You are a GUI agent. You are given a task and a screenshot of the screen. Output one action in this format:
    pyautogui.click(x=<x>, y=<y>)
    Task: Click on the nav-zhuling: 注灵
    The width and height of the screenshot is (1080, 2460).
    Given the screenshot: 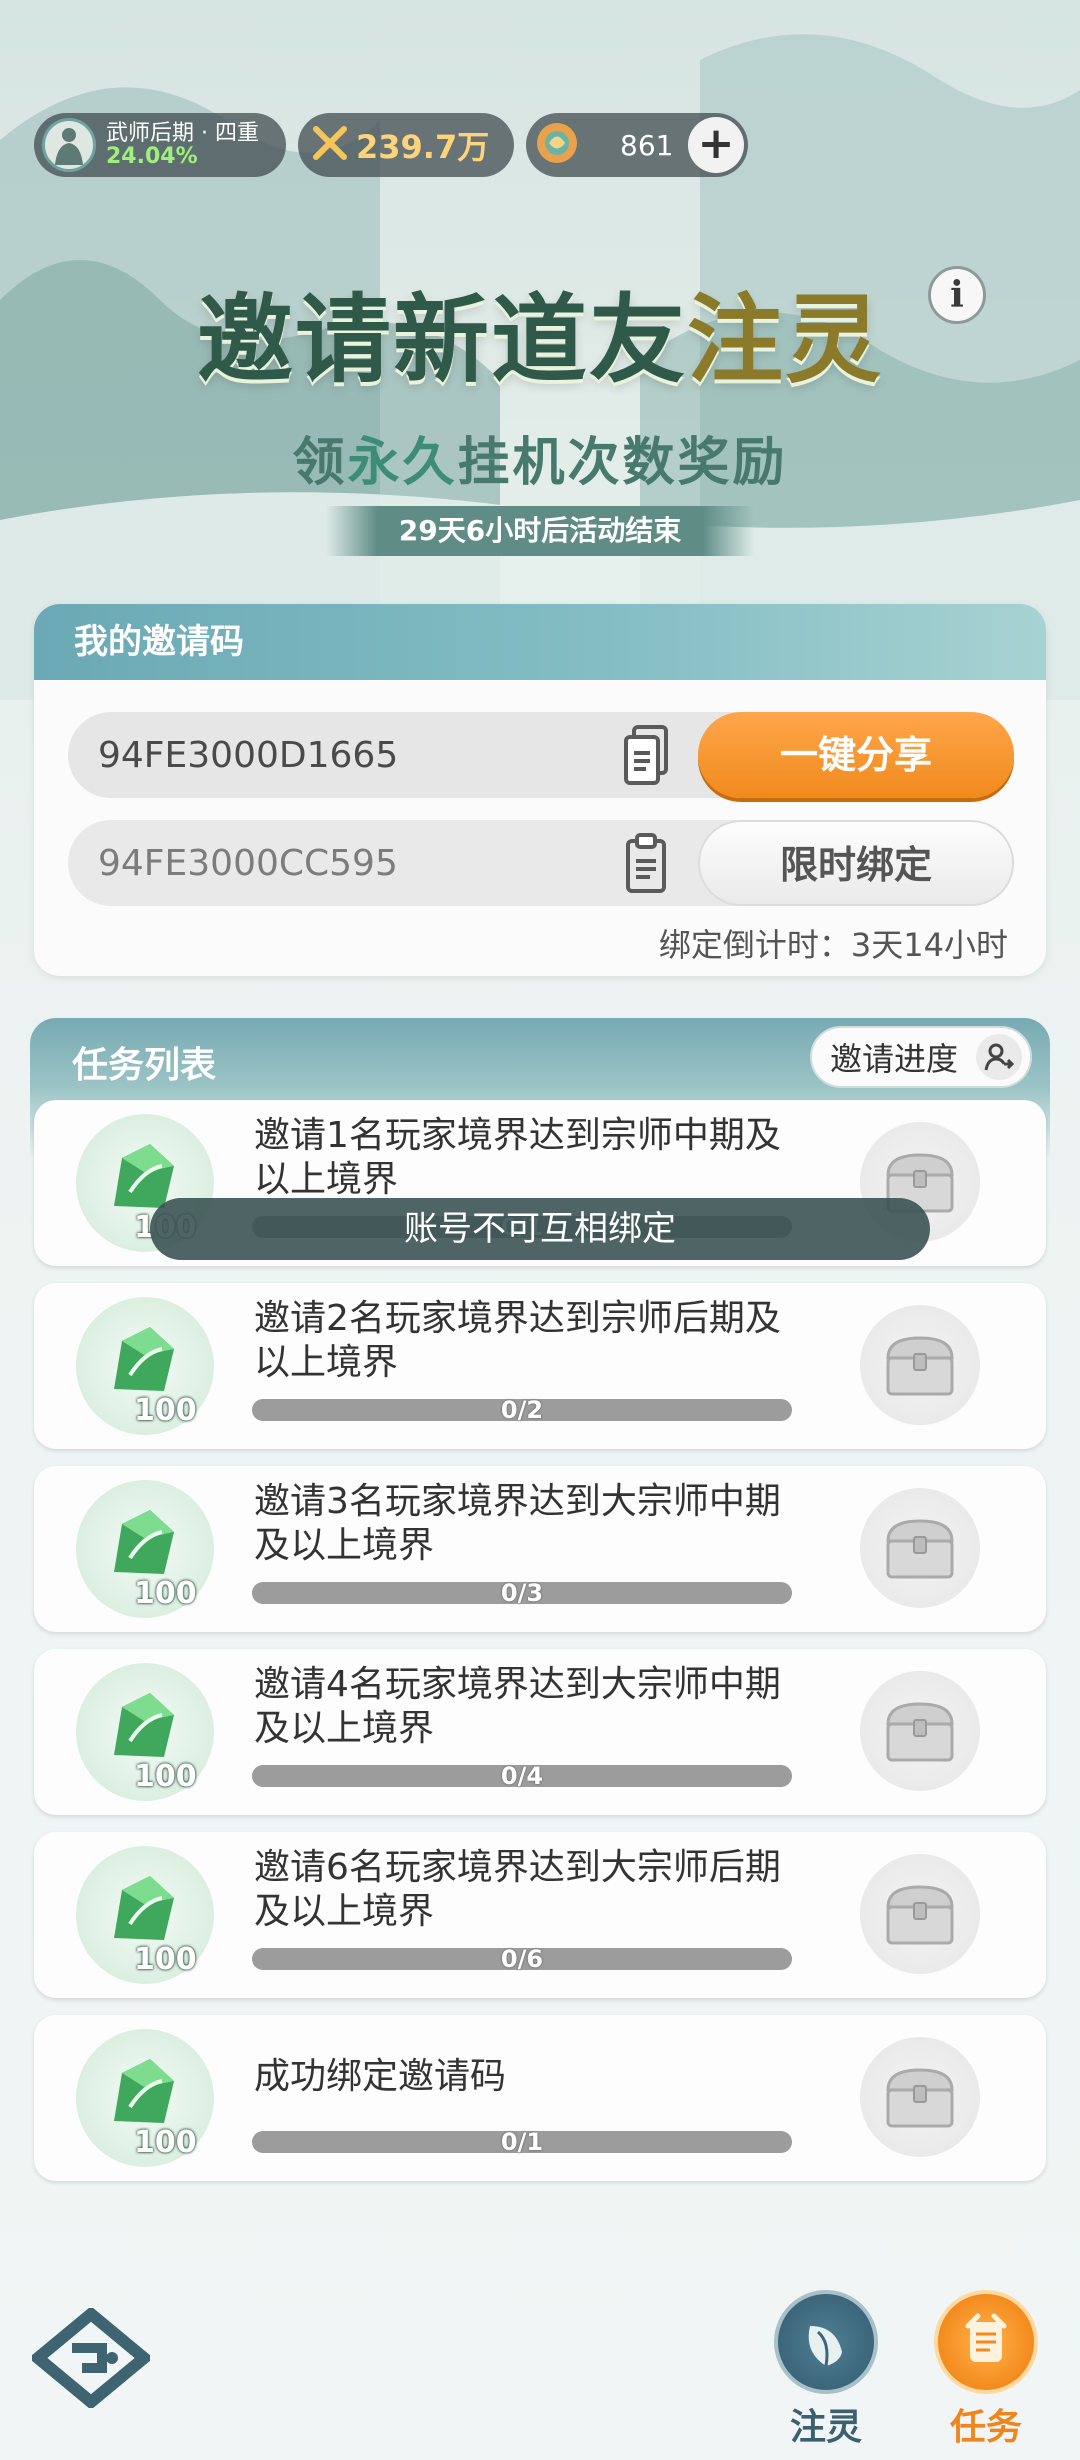 What is the action you would take?
    pyautogui.click(x=826, y=2369)
    